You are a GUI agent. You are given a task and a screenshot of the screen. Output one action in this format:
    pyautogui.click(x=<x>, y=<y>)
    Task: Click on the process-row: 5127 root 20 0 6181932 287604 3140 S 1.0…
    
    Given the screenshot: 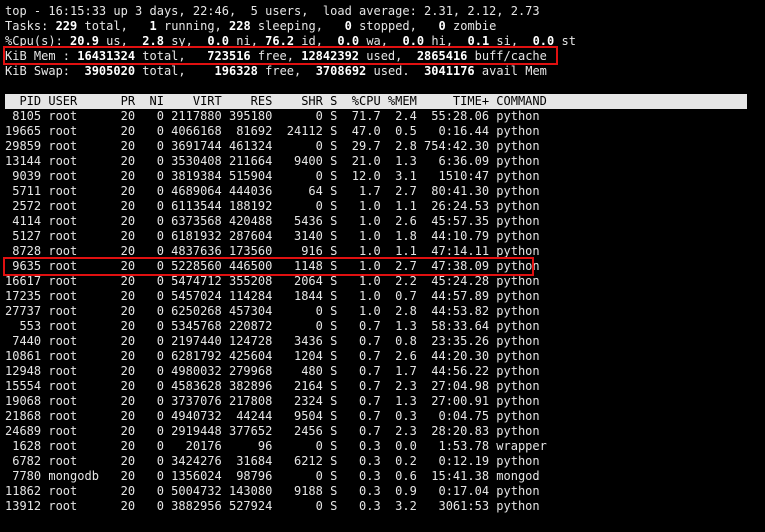 What is the action you would take?
    pyautogui.click(x=272, y=236)
    